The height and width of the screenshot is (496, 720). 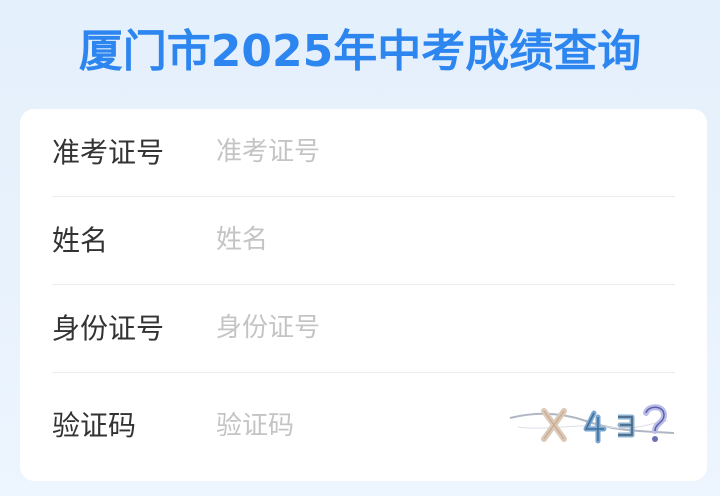 What do you see at coordinates (361, 240) in the screenshot?
I see `name-input` at bounding box center [361, 240].